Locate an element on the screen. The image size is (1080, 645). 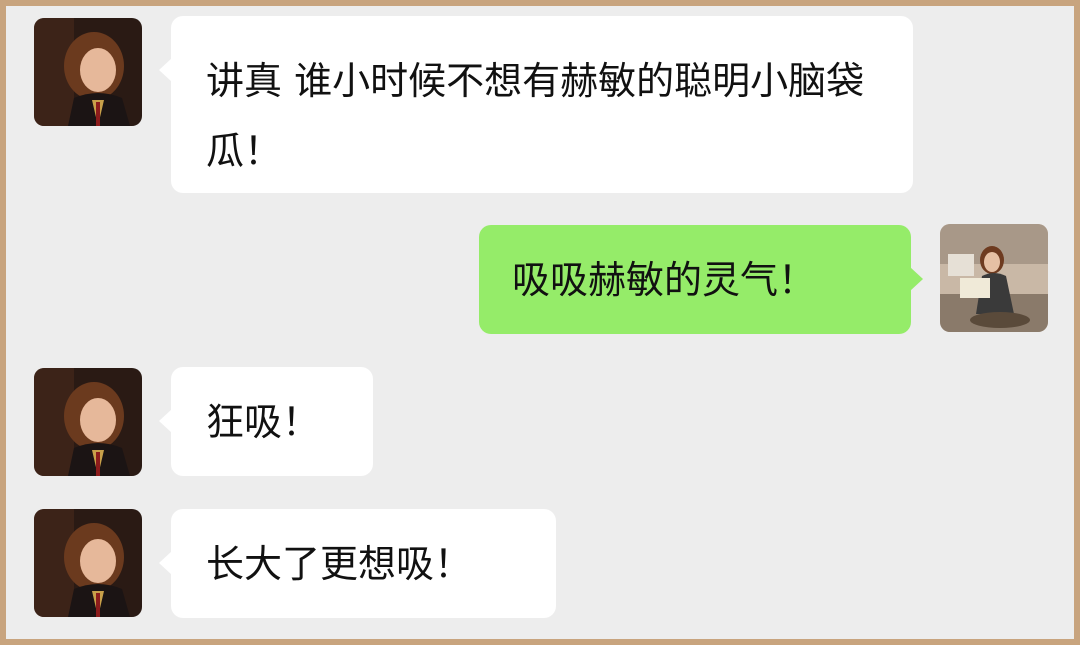
message-text: 讲真 谁小时候不想有赫敏的聪明小脑袋瓜！ is located at coordinates (535, 116).